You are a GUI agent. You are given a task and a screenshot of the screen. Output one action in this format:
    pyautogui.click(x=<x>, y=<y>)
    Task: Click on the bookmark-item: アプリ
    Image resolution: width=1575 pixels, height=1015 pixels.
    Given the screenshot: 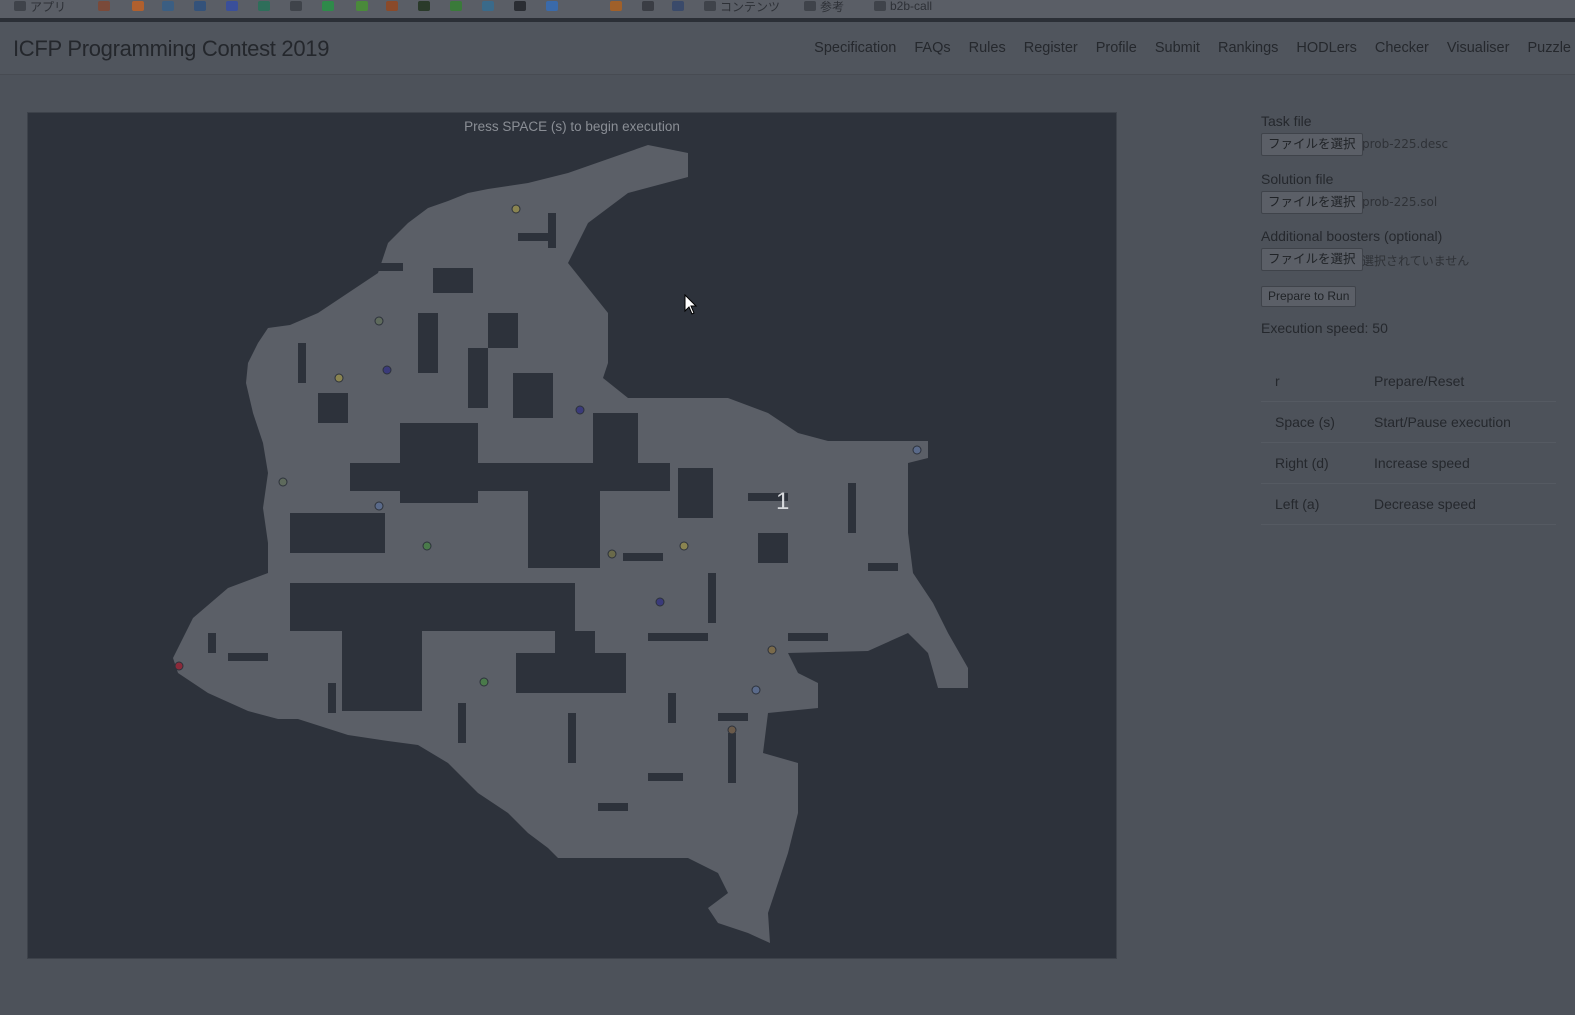 What is the action you would take?
    pyautogui.click(x=40, y=7)
    